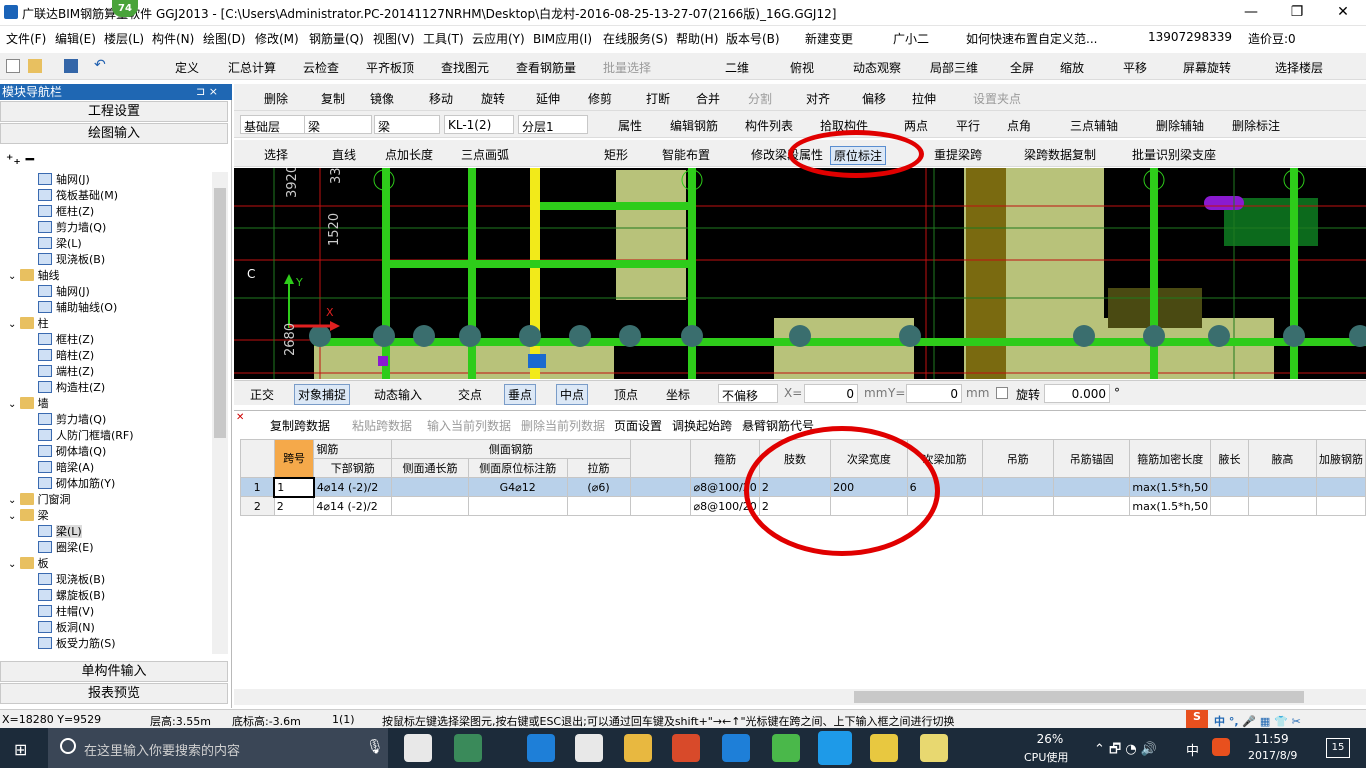 This screenshot has height=768, width=1366. What do you see at coordinates (884, 748) in the screenshot?
I see `notes-icon` at bounding box center [884, 748].